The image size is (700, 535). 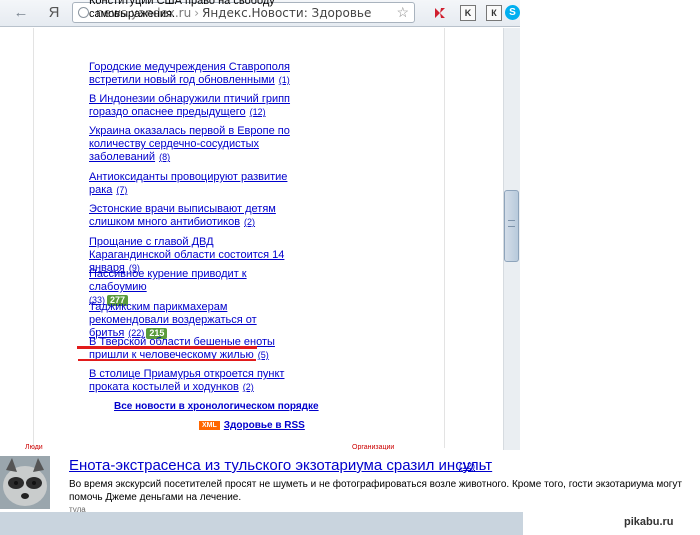 What do you see at coordinates (216, 406) in the screenshot?
I see `all-news-link: Все новости в хронологическом порядке` at bounding box center [216, 406].